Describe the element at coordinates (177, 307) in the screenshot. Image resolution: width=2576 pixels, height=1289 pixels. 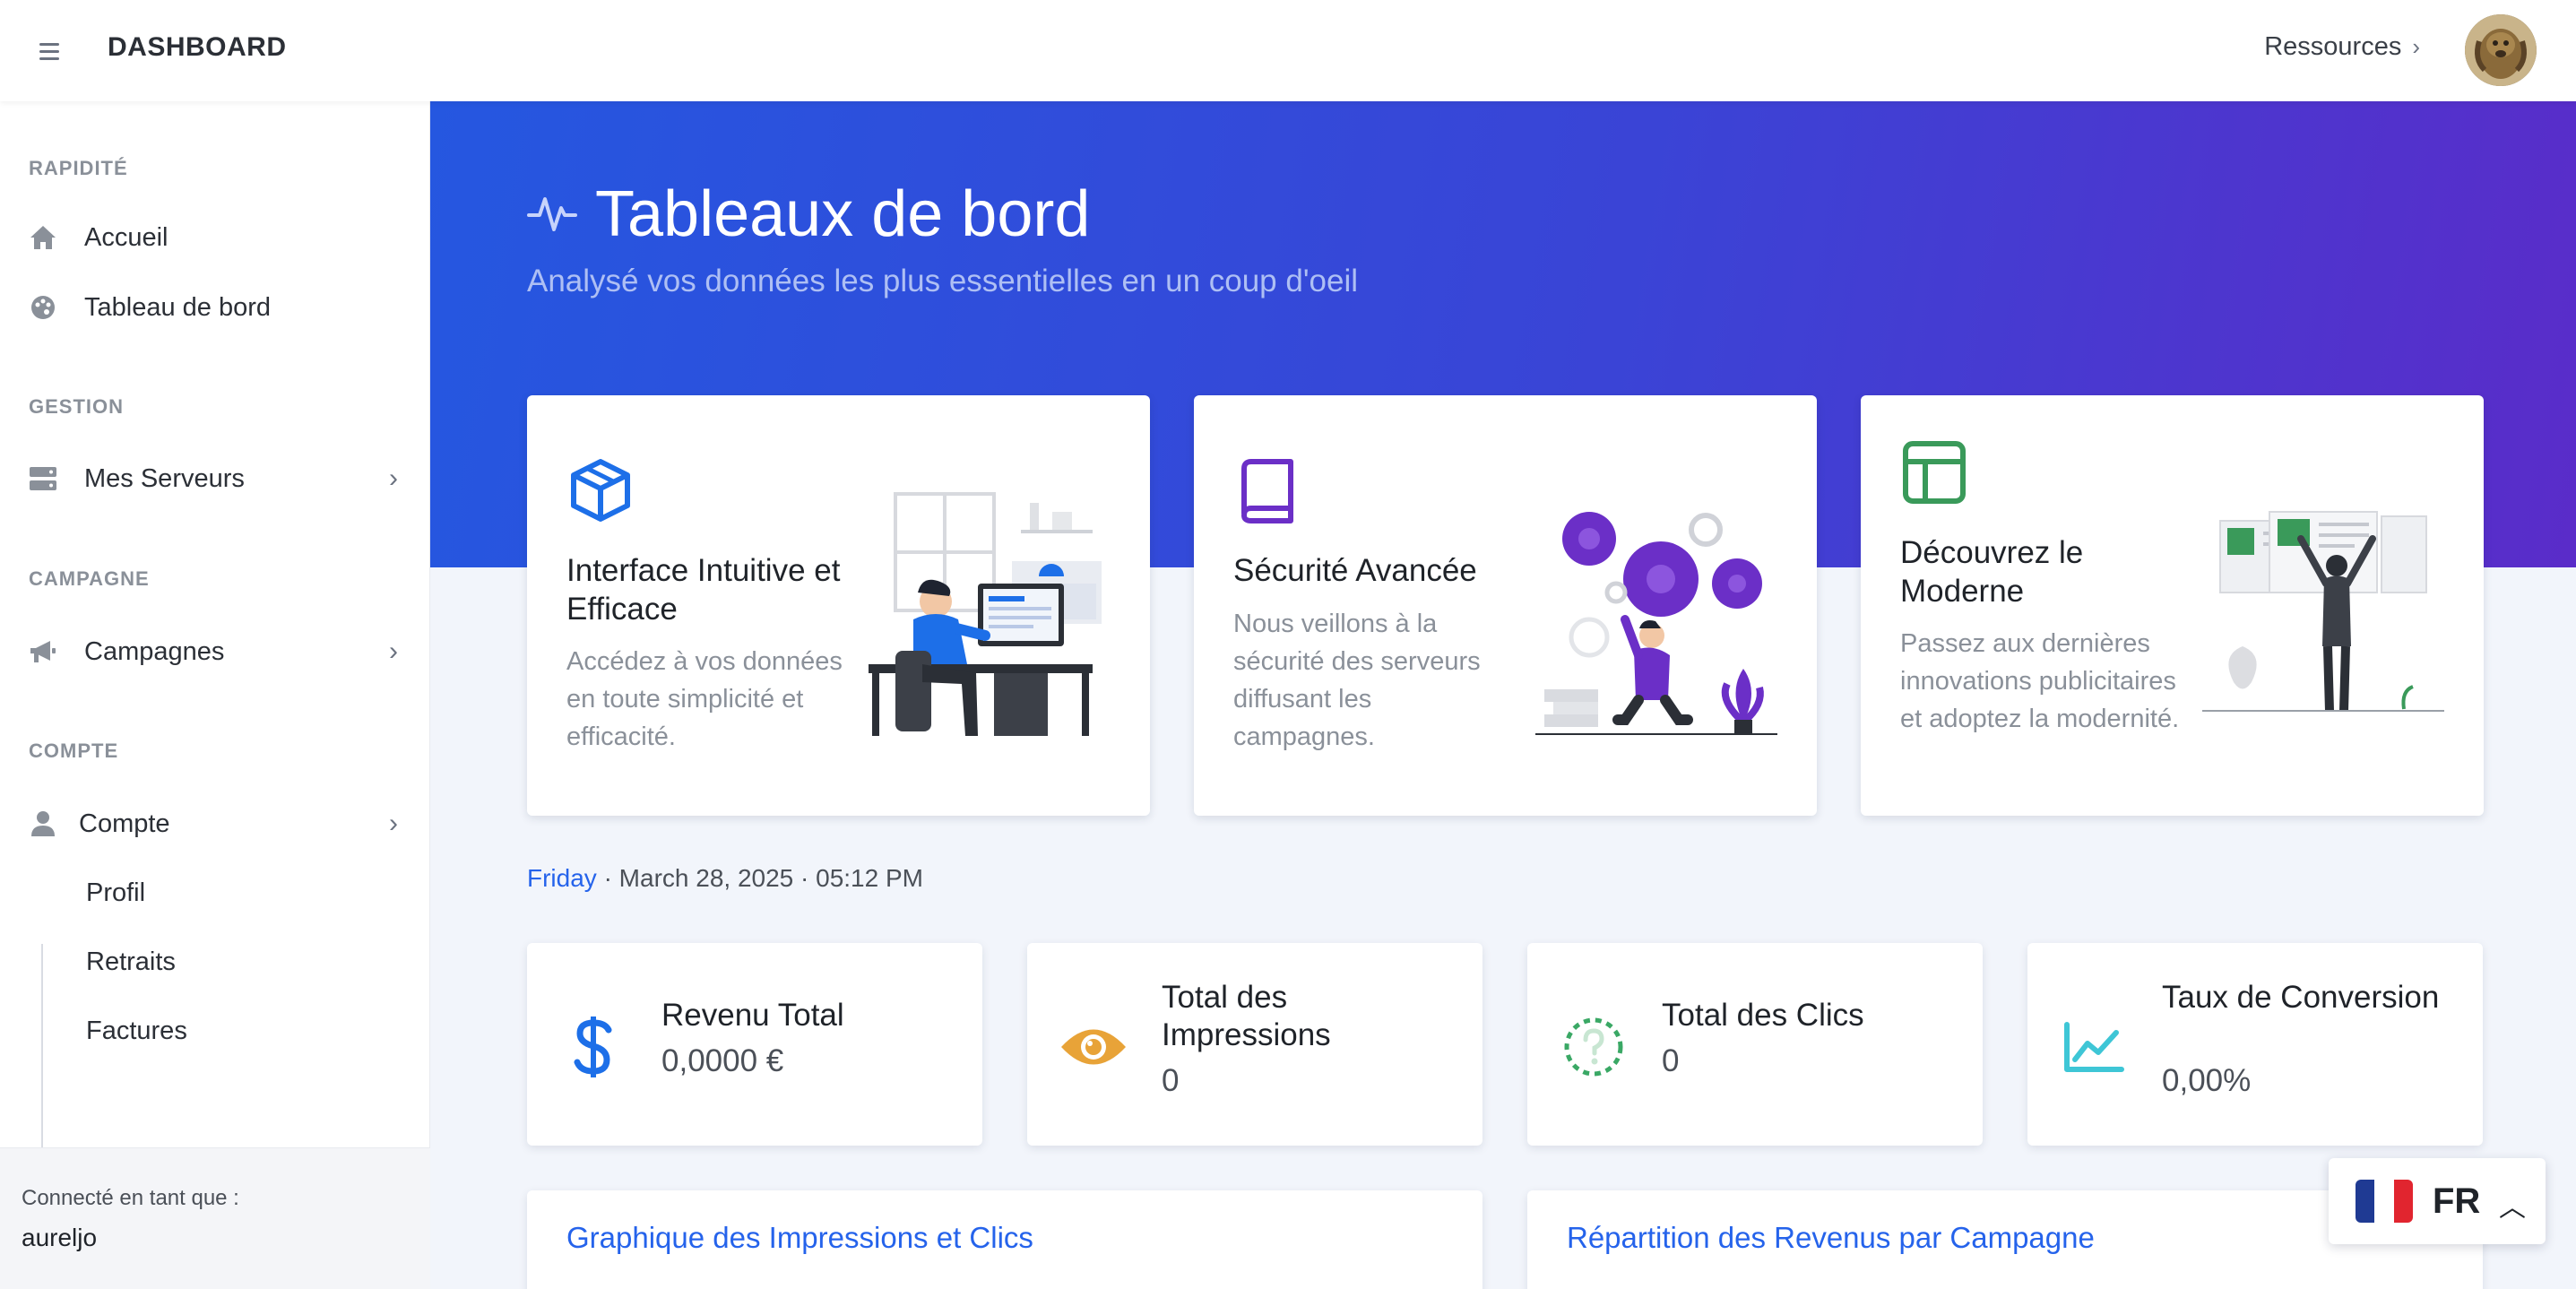
I see `sidebar-item-label: Tableau de bord` at that location.